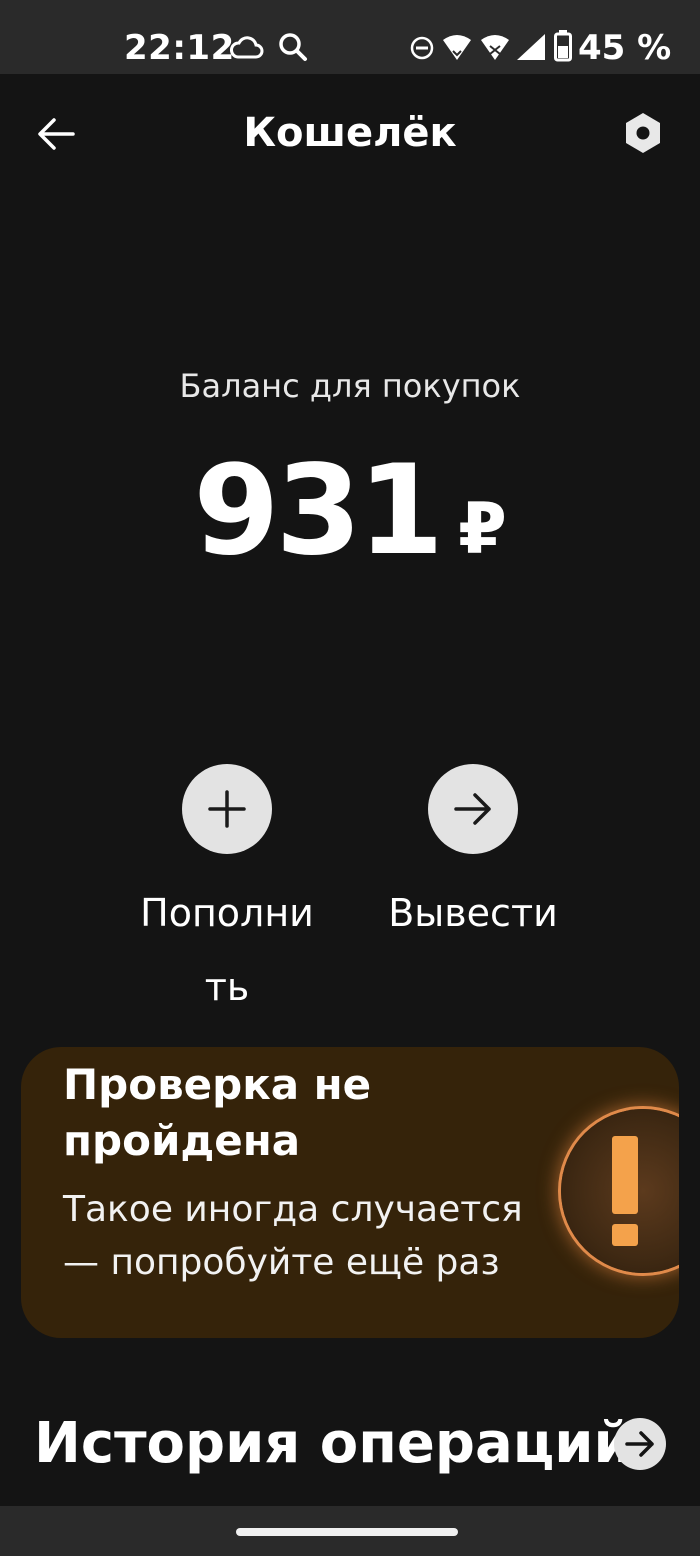 The height and width of the screenshot is (1556, 700). I want to click on battery-icon, so click(563, 46).